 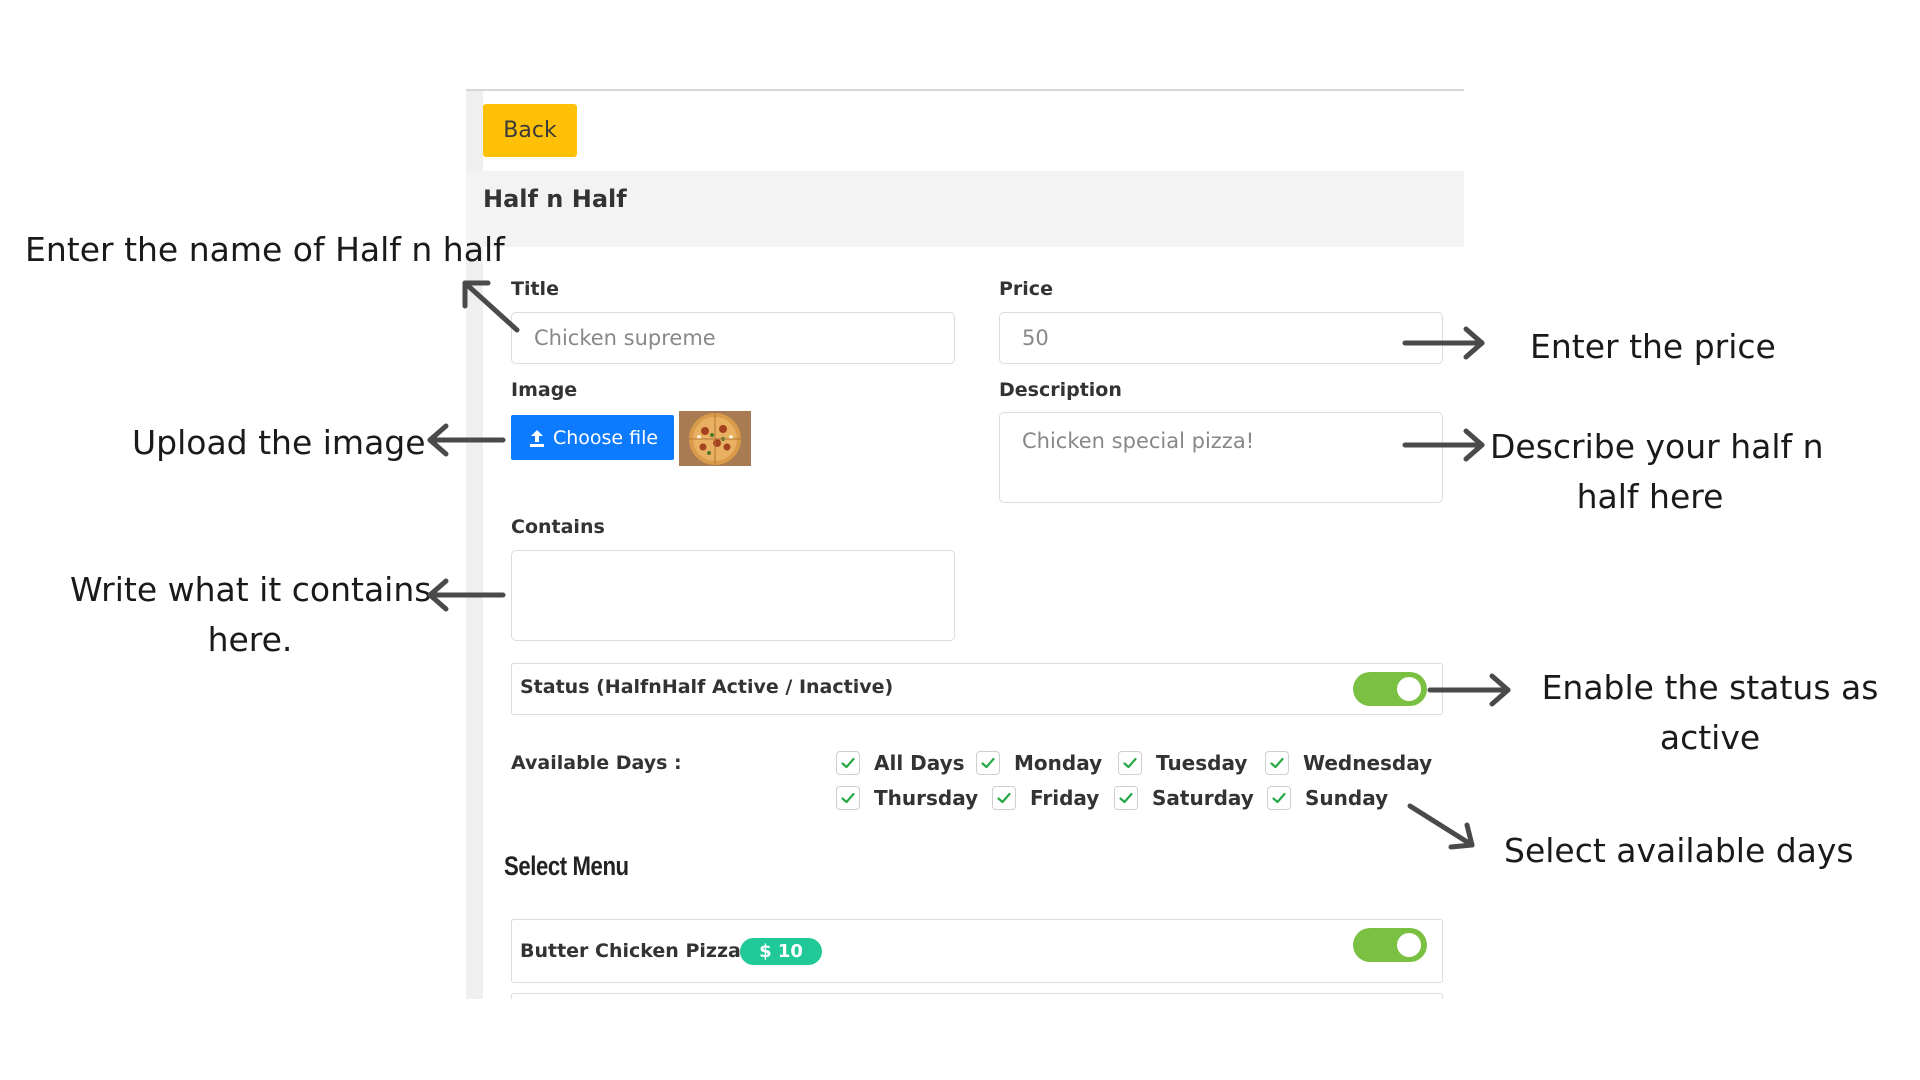 I want to click on day-checkbox-friday: Friday, so click(x=1045, y=798).